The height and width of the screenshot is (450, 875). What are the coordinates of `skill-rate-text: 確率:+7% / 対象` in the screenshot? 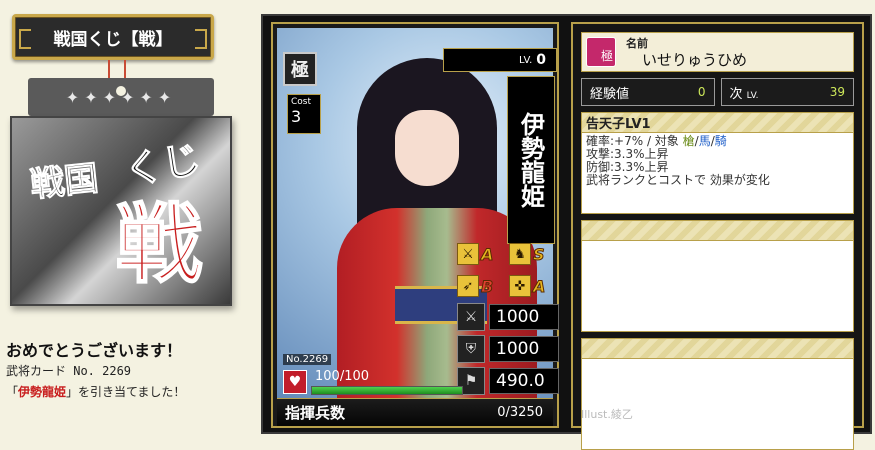 It's located at (634, 141).